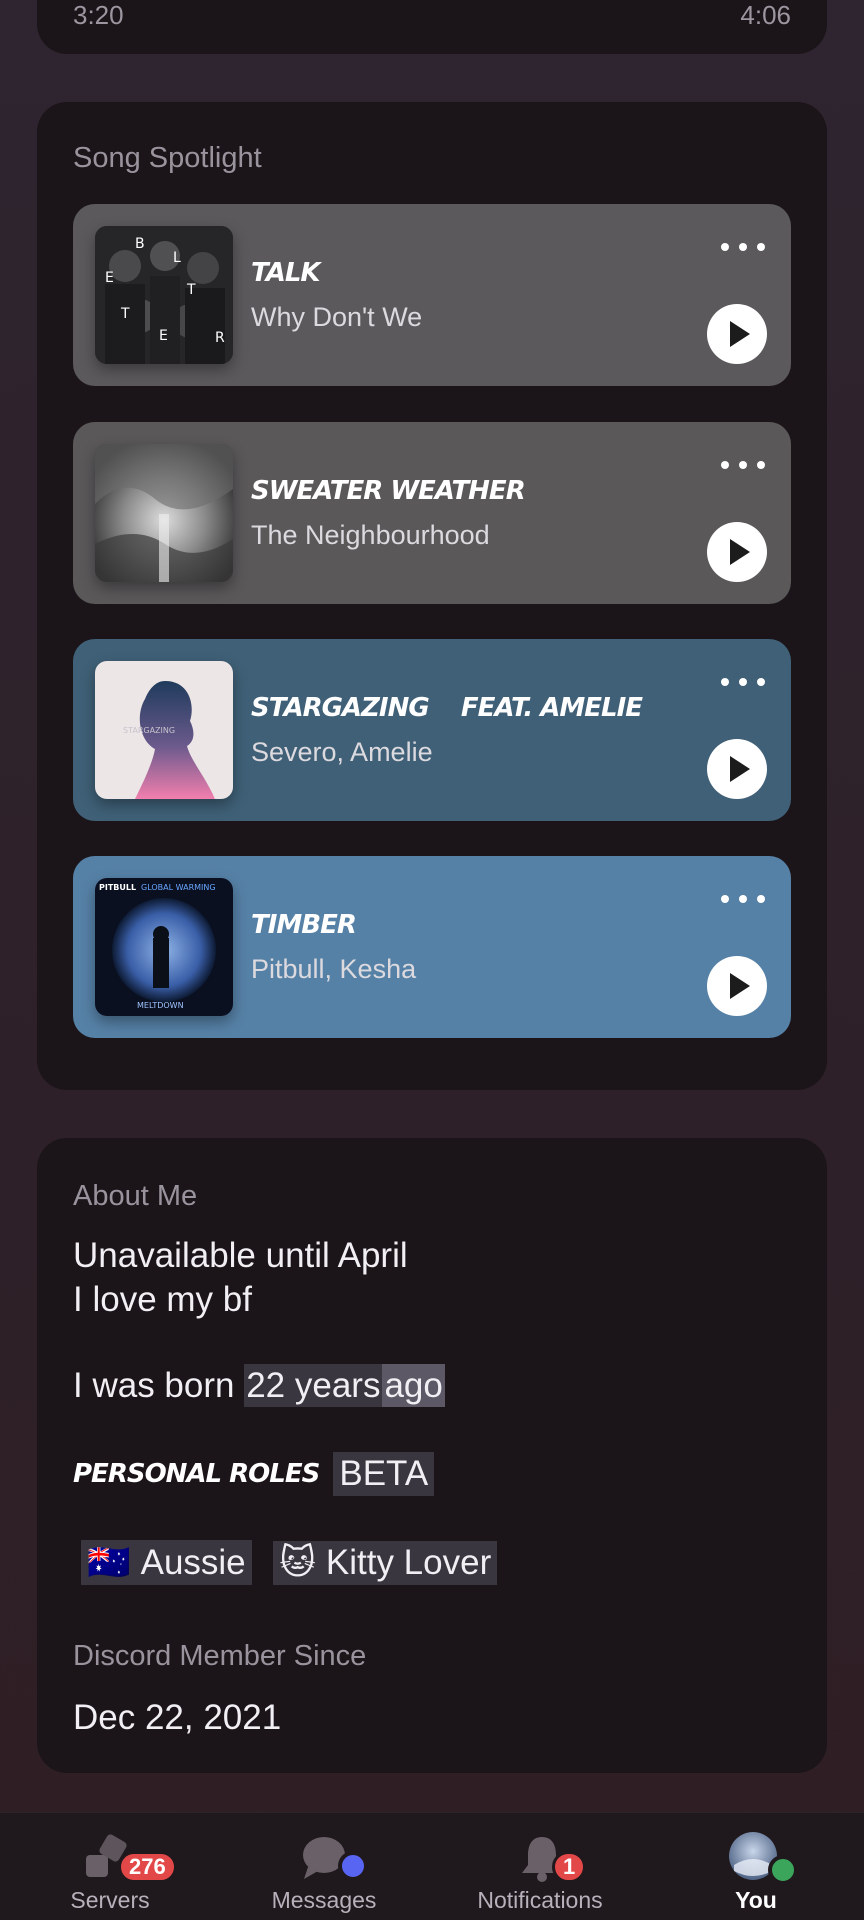  Describe the element at coordinates (408, 1562) in the screenshot. I see `role-label: Kitty Lover` at that location.